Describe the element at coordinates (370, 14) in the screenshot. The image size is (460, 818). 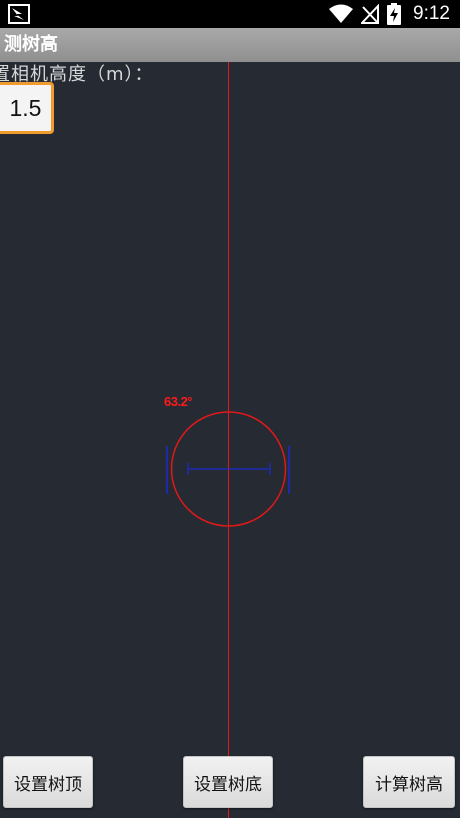
I see `no-signal-icon` at that location.